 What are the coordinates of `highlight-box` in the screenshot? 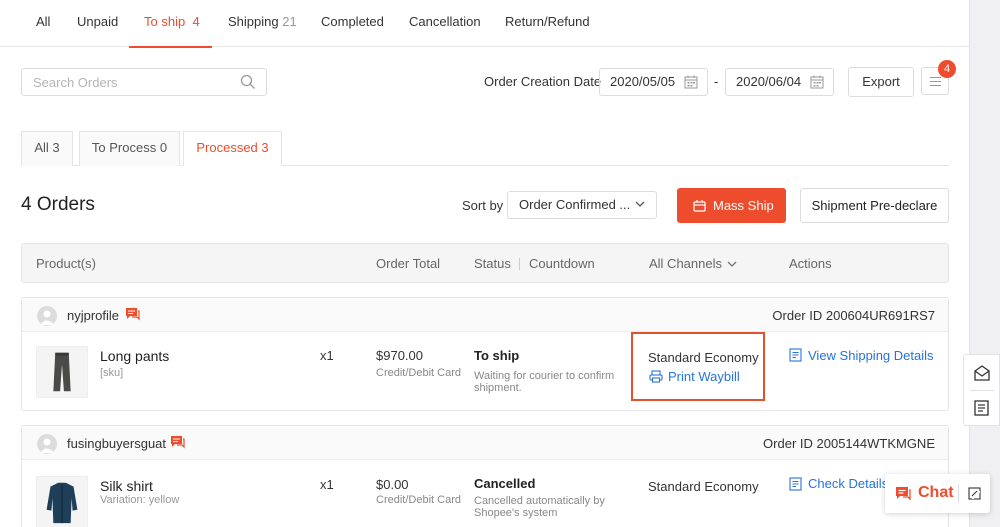 It's located at (698, 366).